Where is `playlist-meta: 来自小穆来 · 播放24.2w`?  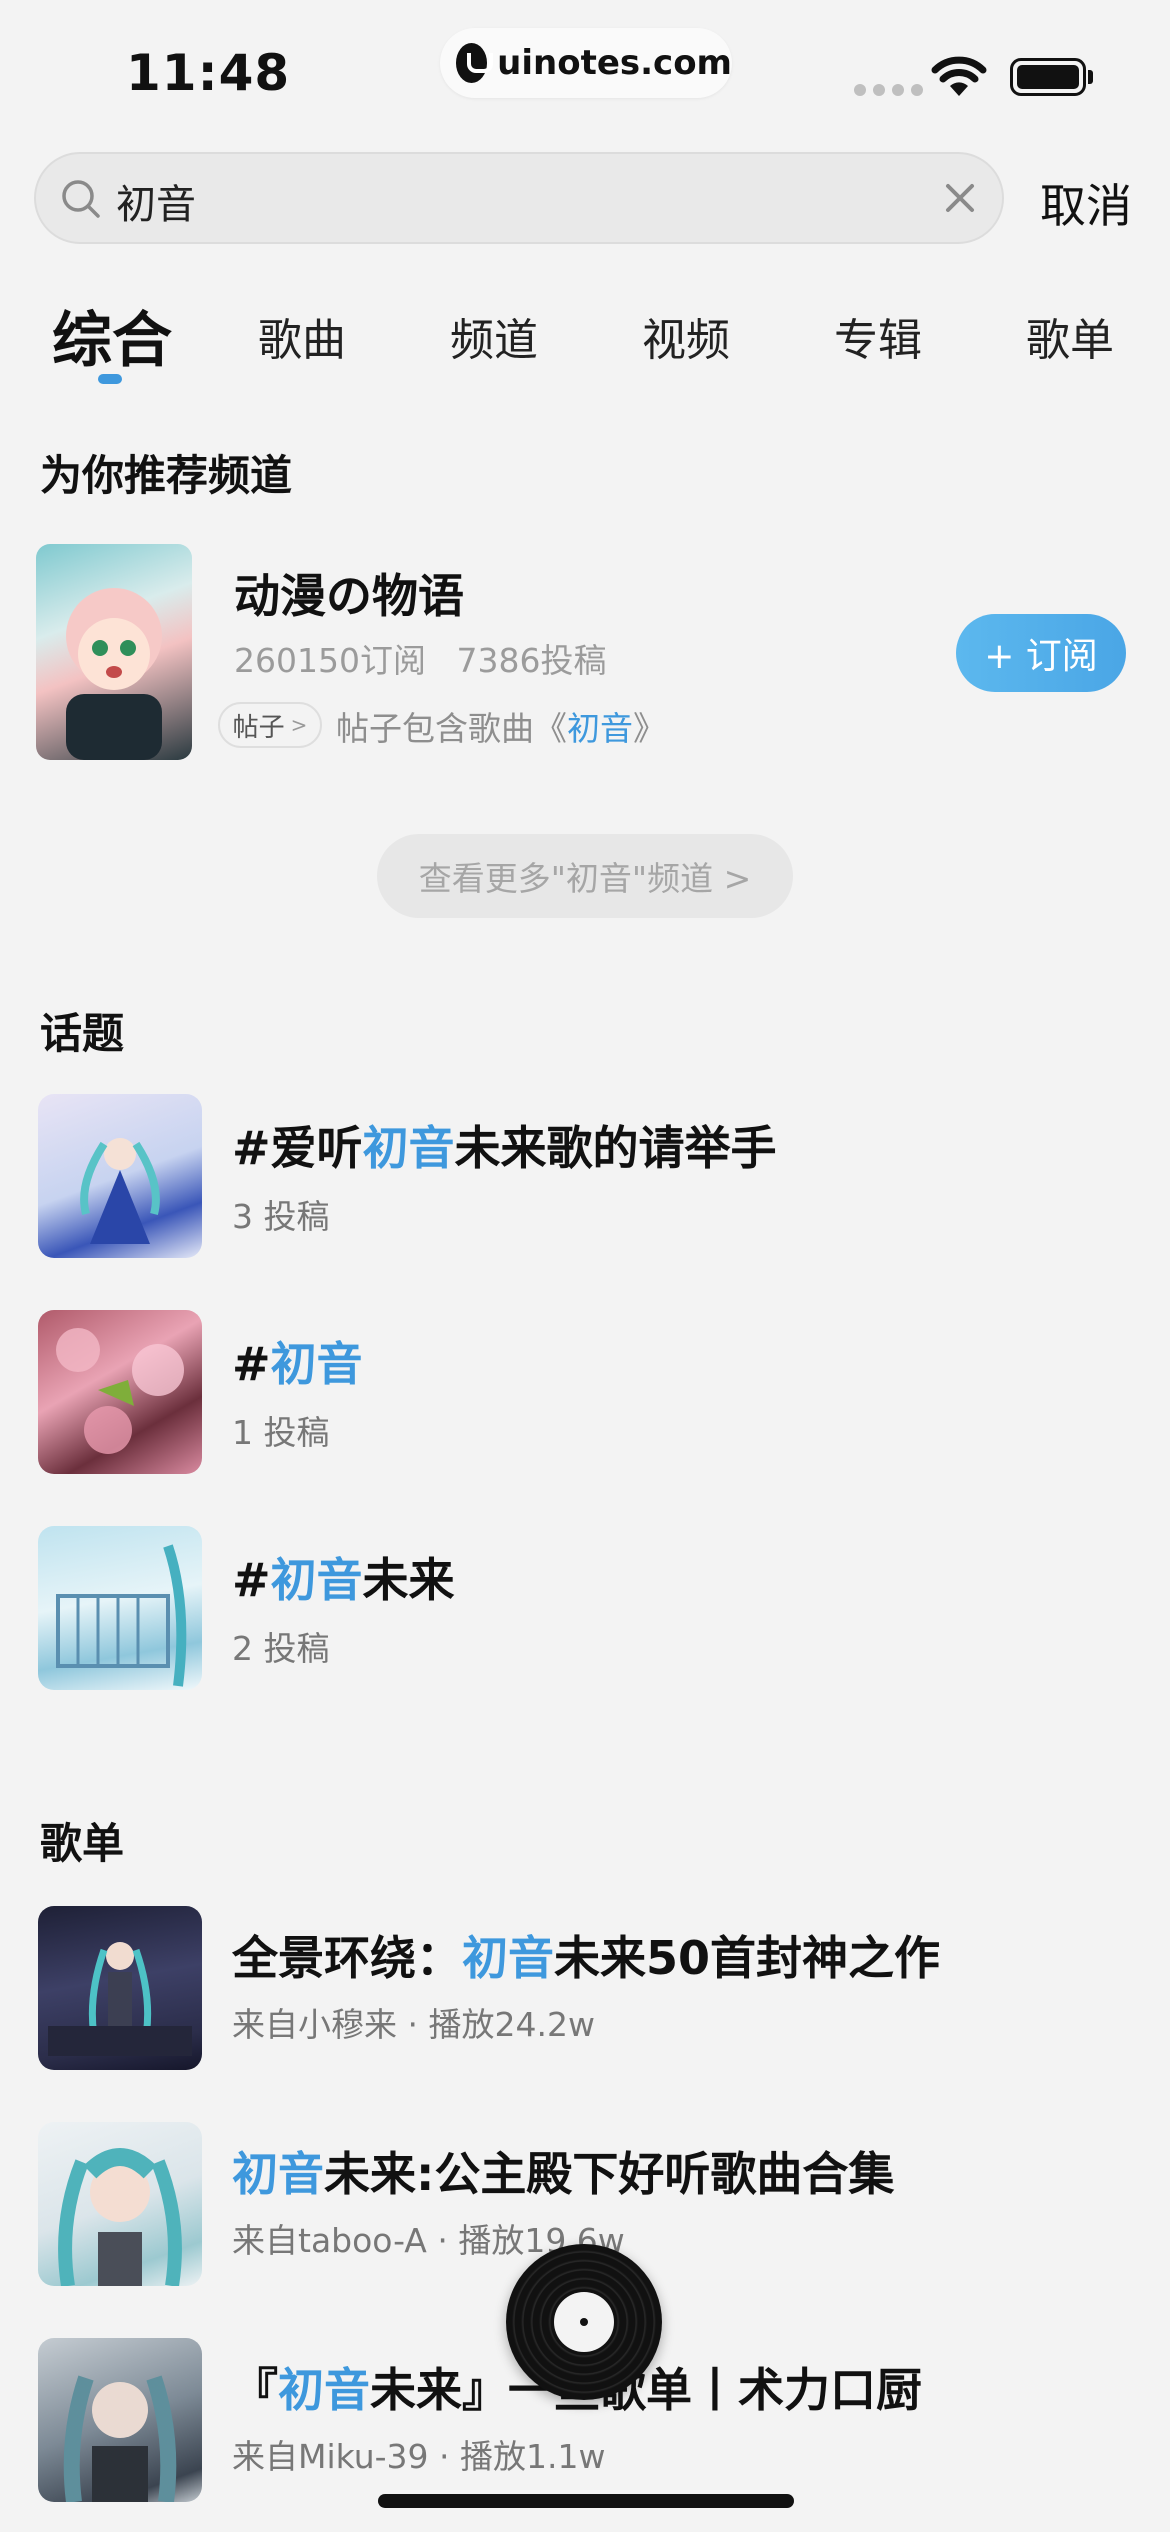 playlist-meta: 来自小穆来 · 播放24.2w is located at coordinates (413, 2024).